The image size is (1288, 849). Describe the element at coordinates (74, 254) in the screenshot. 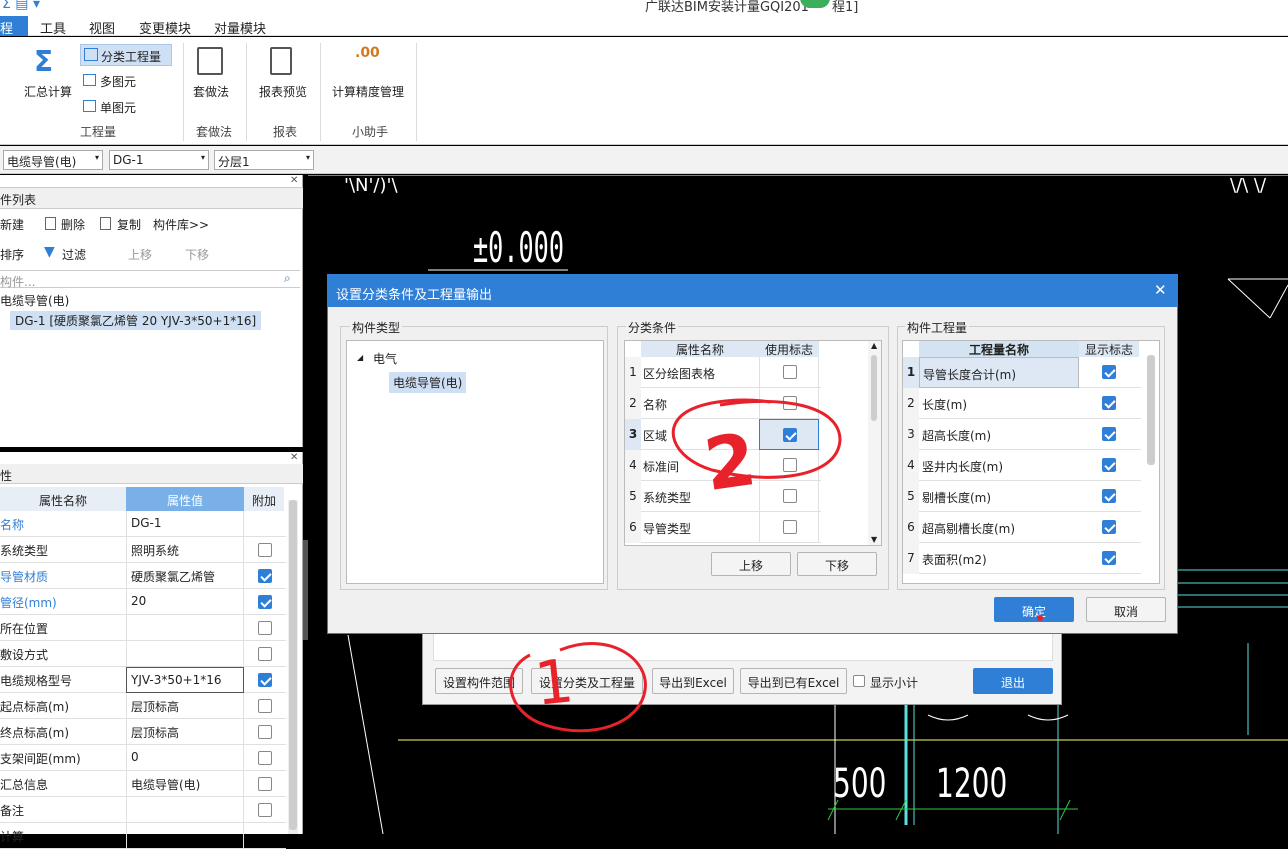

I see `filter-button: 过滤` at that location.